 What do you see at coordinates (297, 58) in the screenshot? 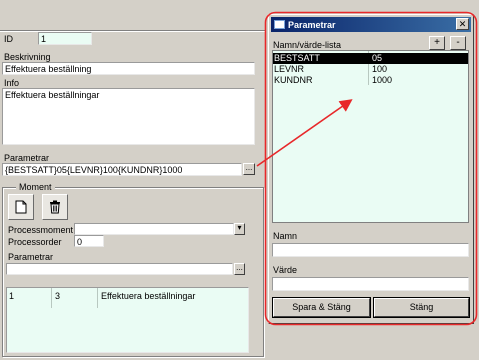
I see `param-name: BESTSATT` at bounding box center [297, 58].